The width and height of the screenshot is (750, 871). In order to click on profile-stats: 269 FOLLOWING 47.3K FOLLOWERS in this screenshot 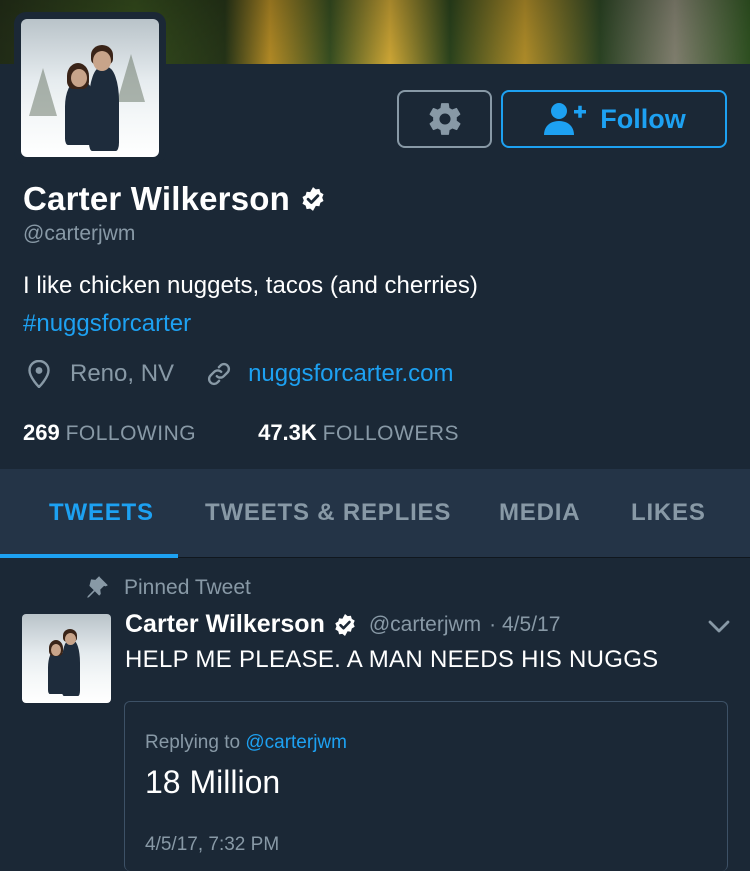, I will do `click(241, 433)`.